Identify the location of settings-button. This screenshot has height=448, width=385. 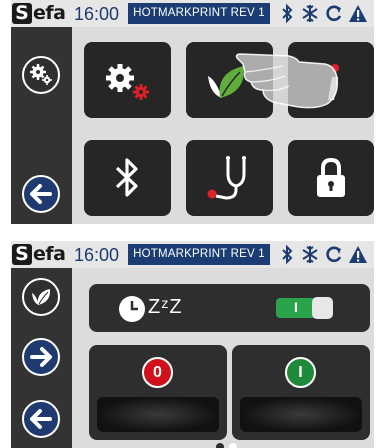
(41, 75).